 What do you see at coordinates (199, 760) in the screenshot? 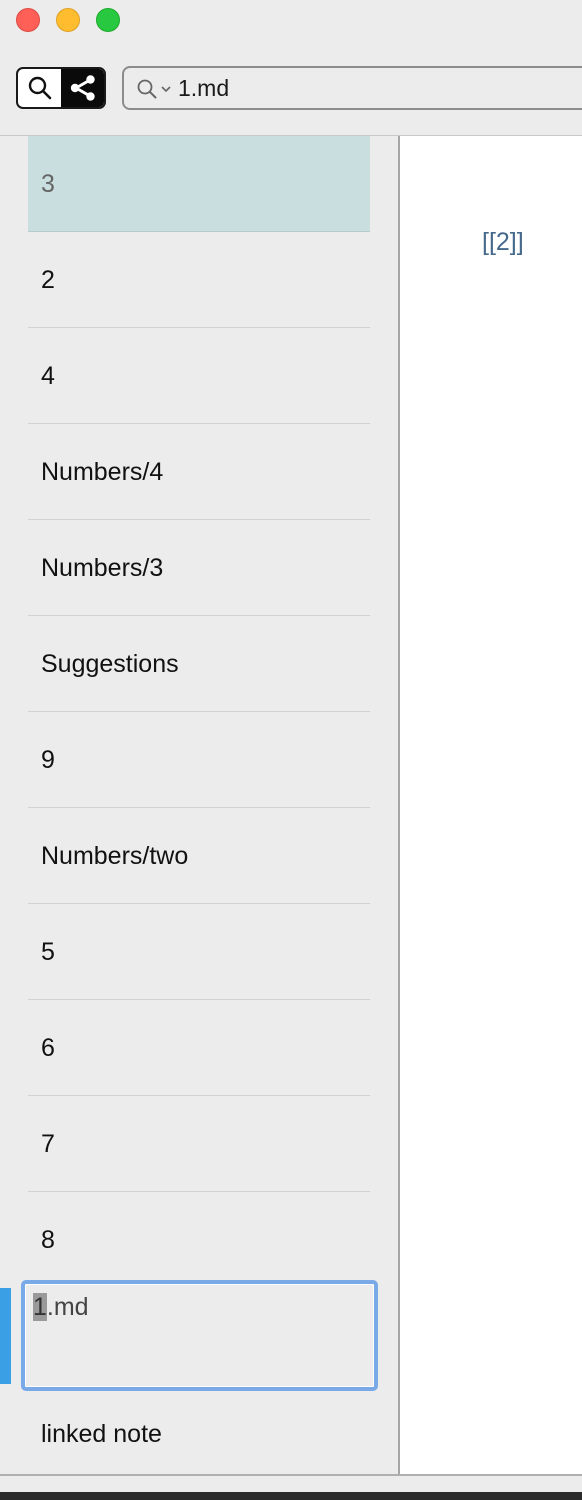
I see `list-item: 9` at bounding box center [199, 760].